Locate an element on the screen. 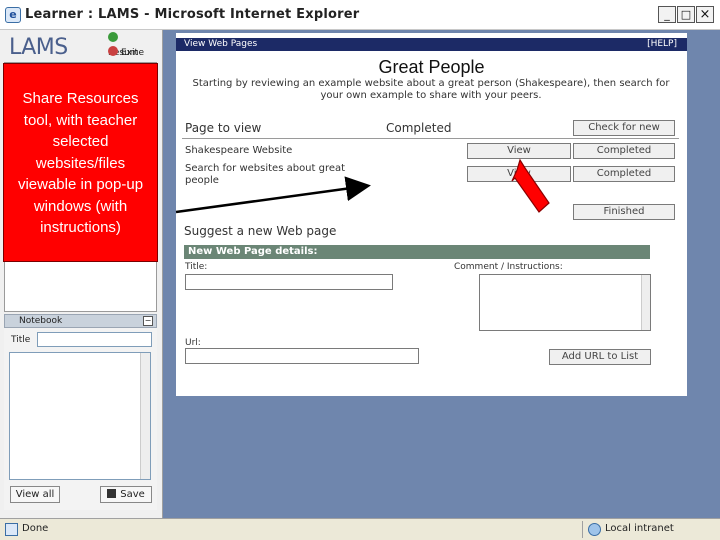  exit-button: Exit is located at coordinates (132, 53).